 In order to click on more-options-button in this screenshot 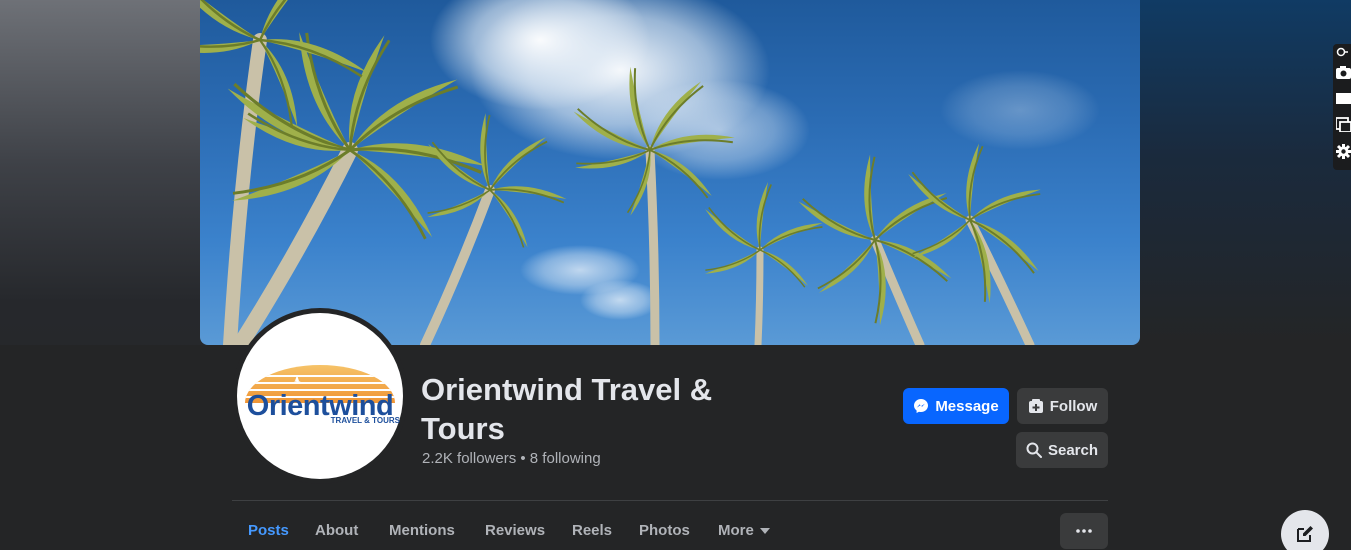, I will do `click(1084, 531)`.